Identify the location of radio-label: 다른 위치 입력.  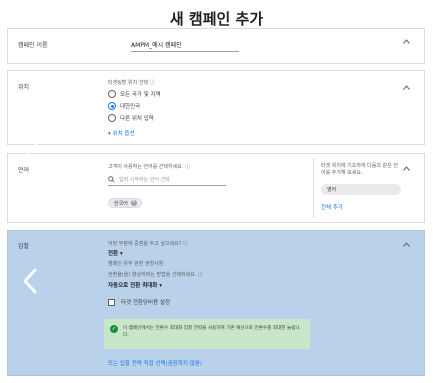
(137, 119).